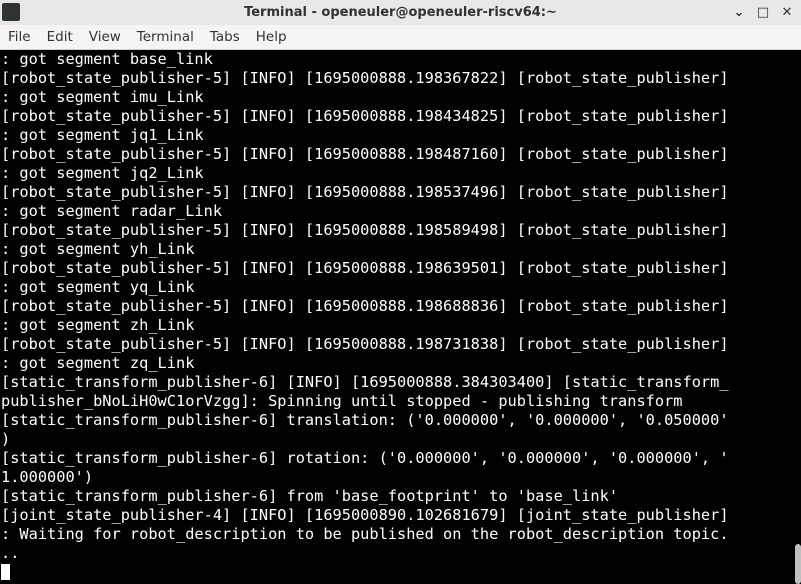  I want to click on window-title: Terminal - openeuler@openeuler-riscv64:~, so click(400, 12).